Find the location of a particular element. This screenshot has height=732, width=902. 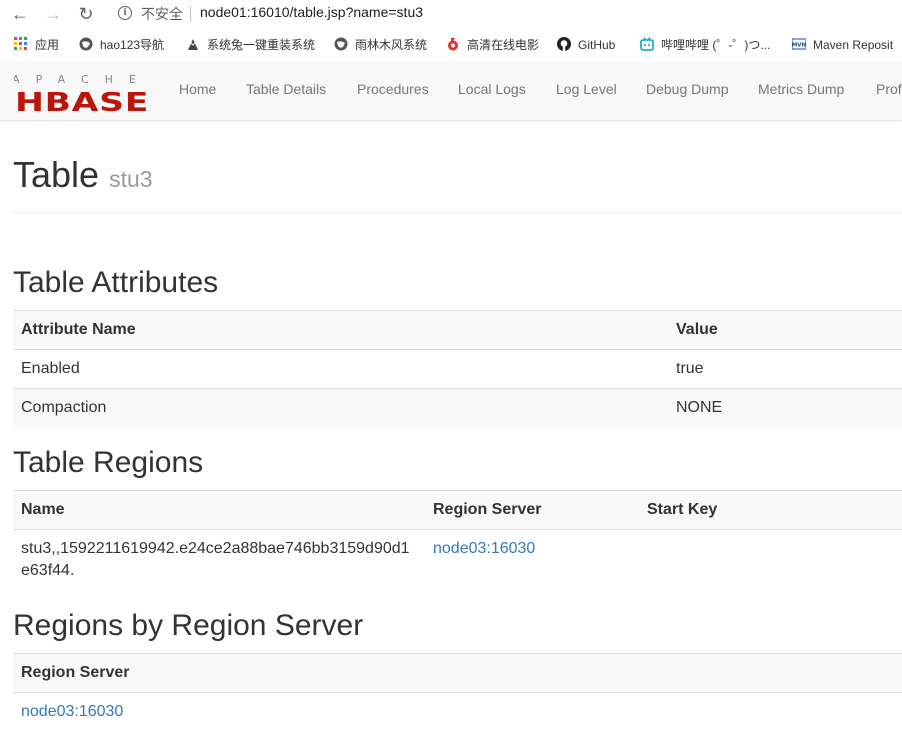

svg-text: HBASE is located at coordinates (82, 100).